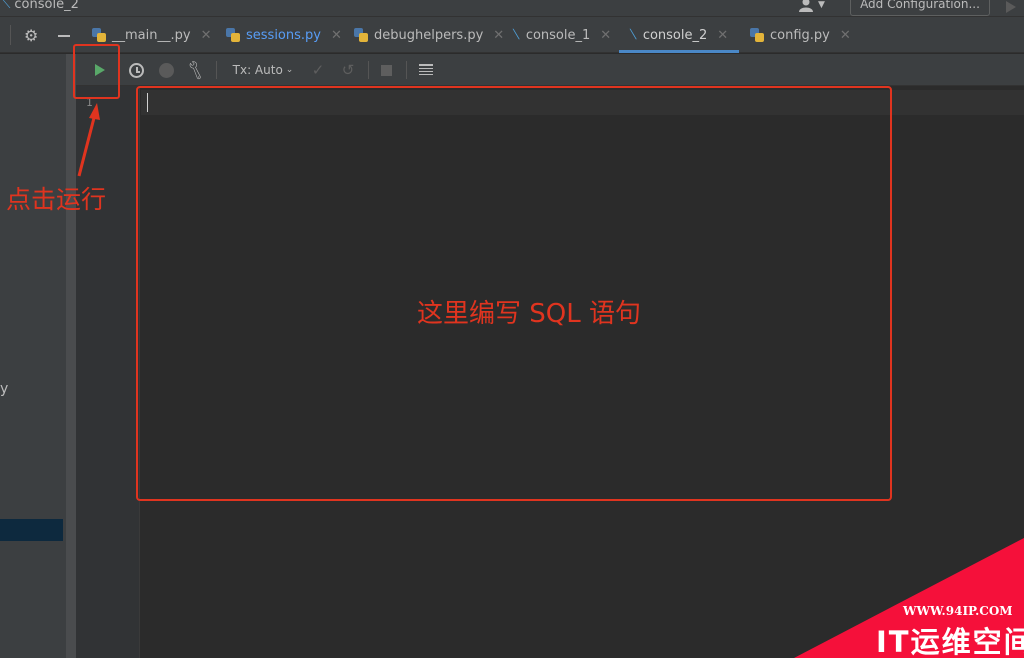 This screenshot has height=658, width=1024. I want to click on tree-selected-row, so click(31, 530).